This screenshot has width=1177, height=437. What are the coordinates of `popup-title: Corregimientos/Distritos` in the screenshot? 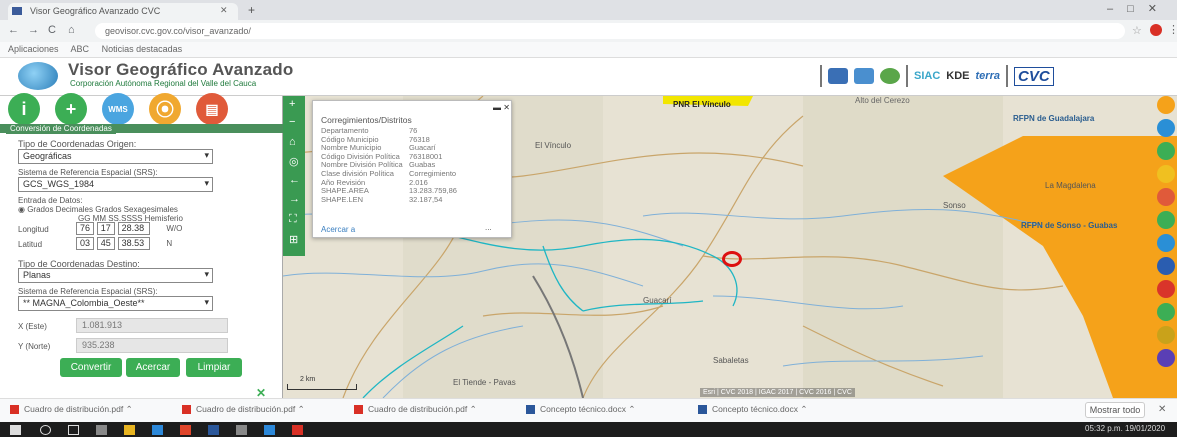 It's located at (366, 120).